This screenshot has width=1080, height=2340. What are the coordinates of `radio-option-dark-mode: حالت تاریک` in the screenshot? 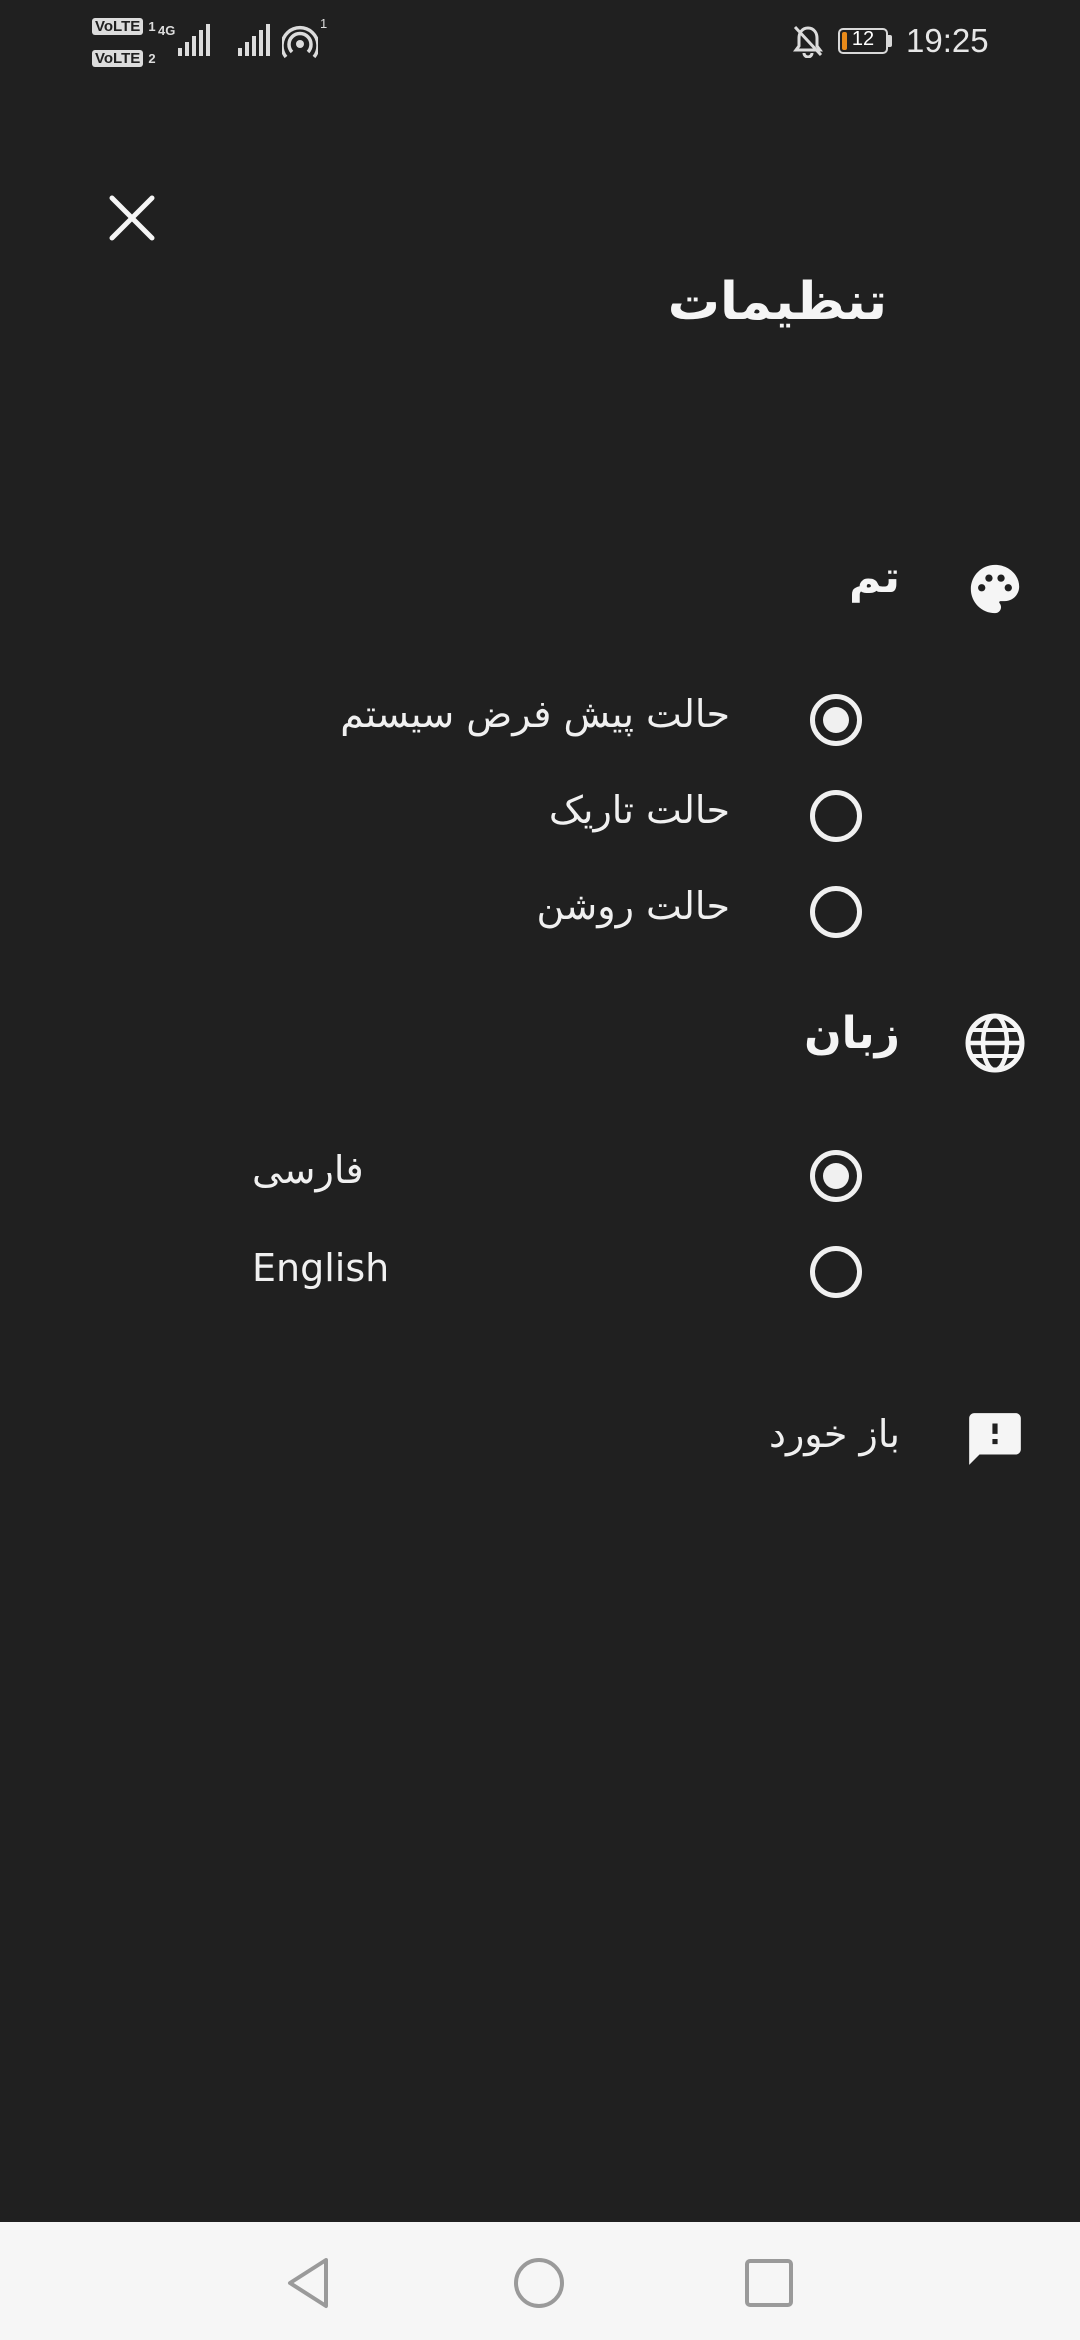 It's located at (610, 817).